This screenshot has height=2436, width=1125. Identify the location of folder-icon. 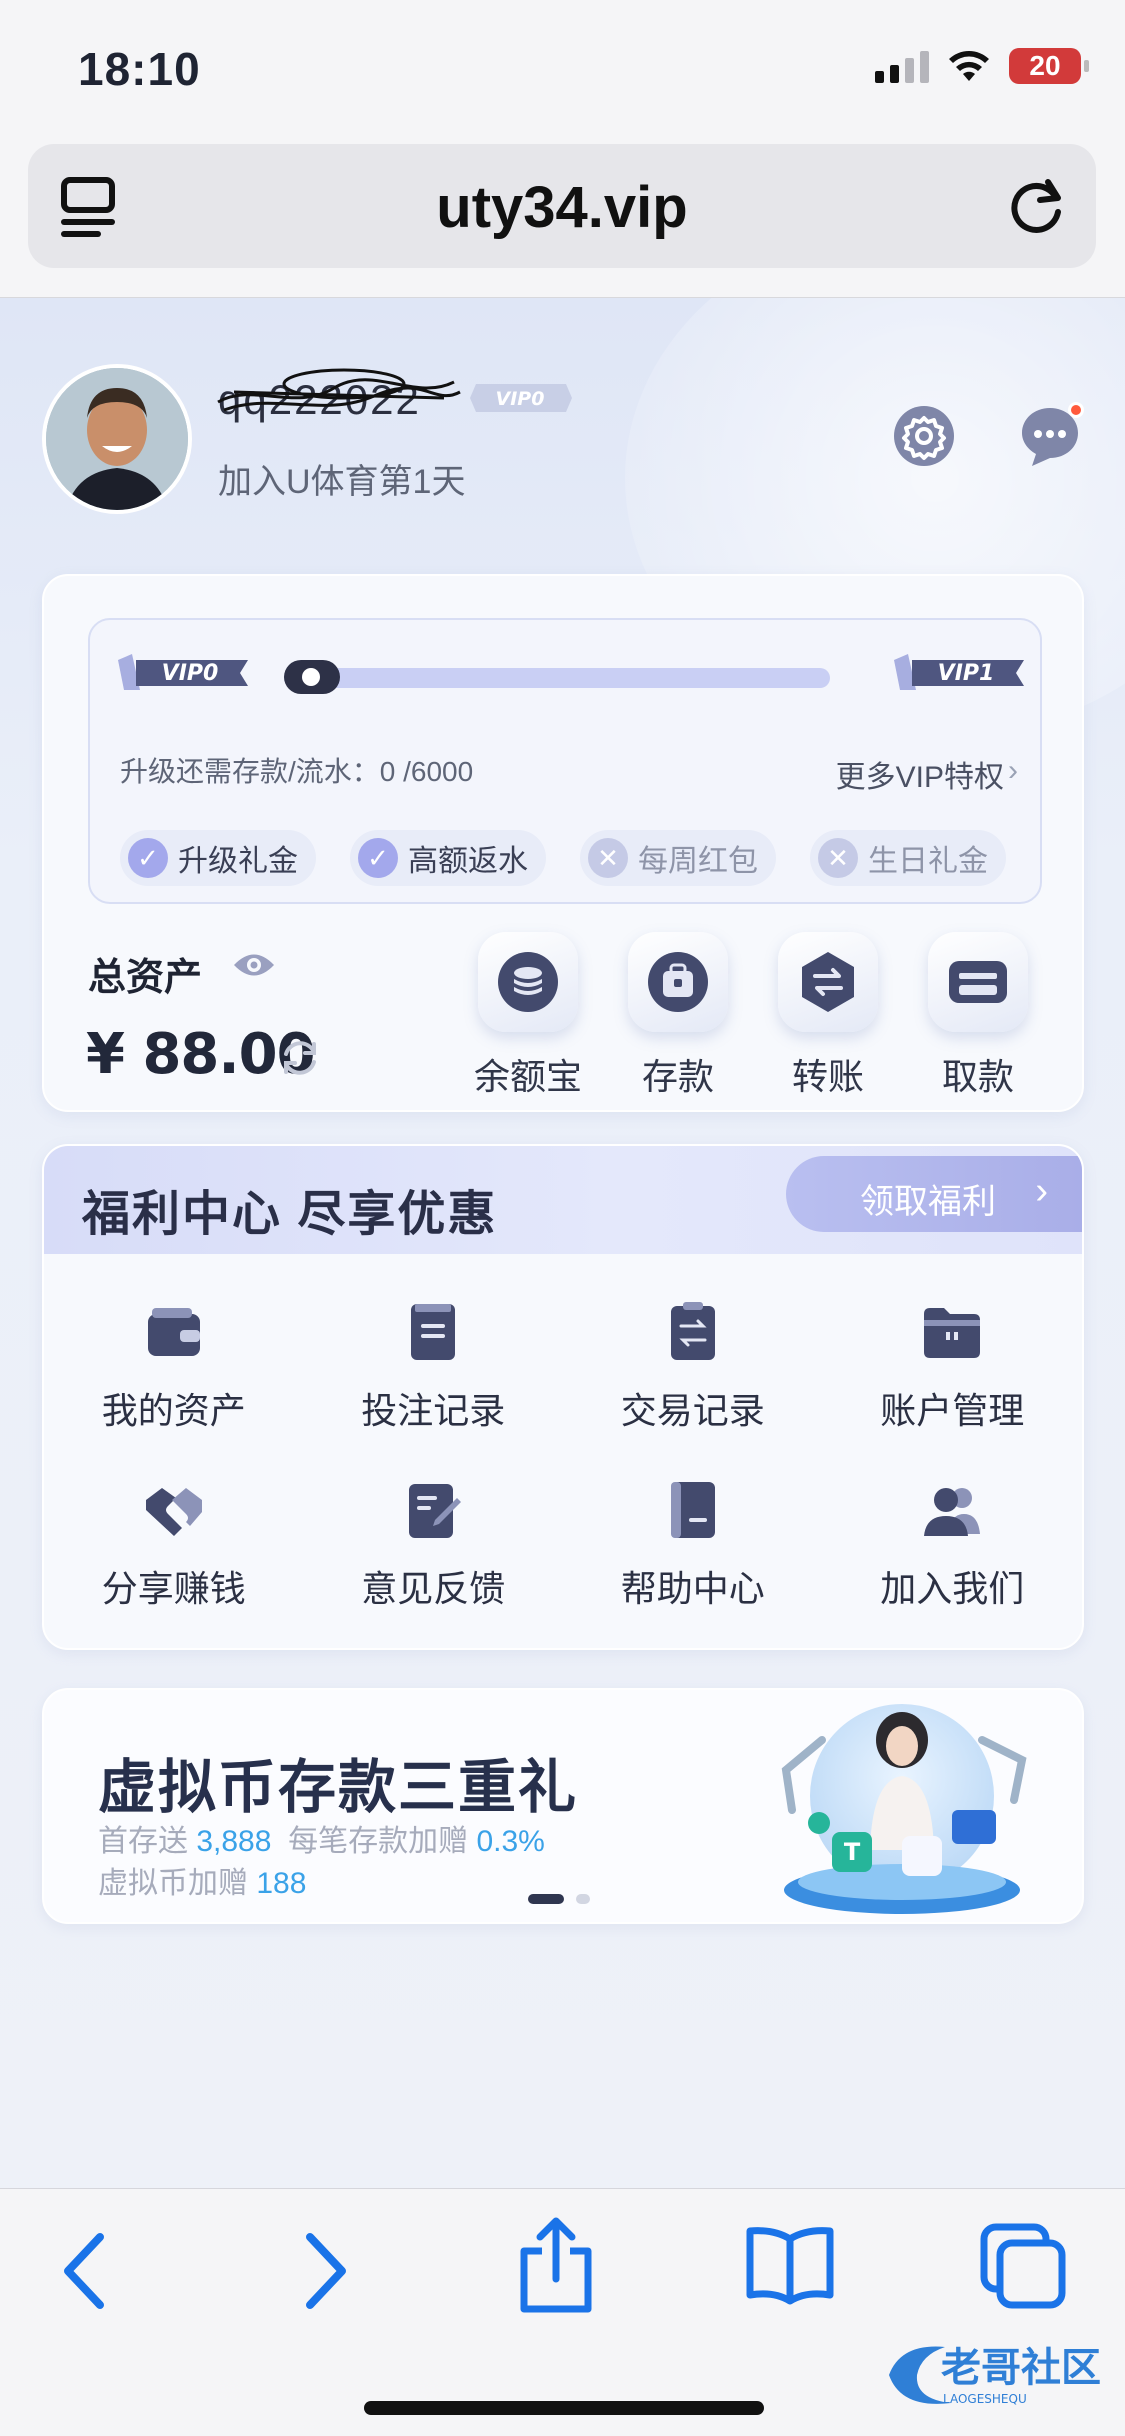
(952, 1333).